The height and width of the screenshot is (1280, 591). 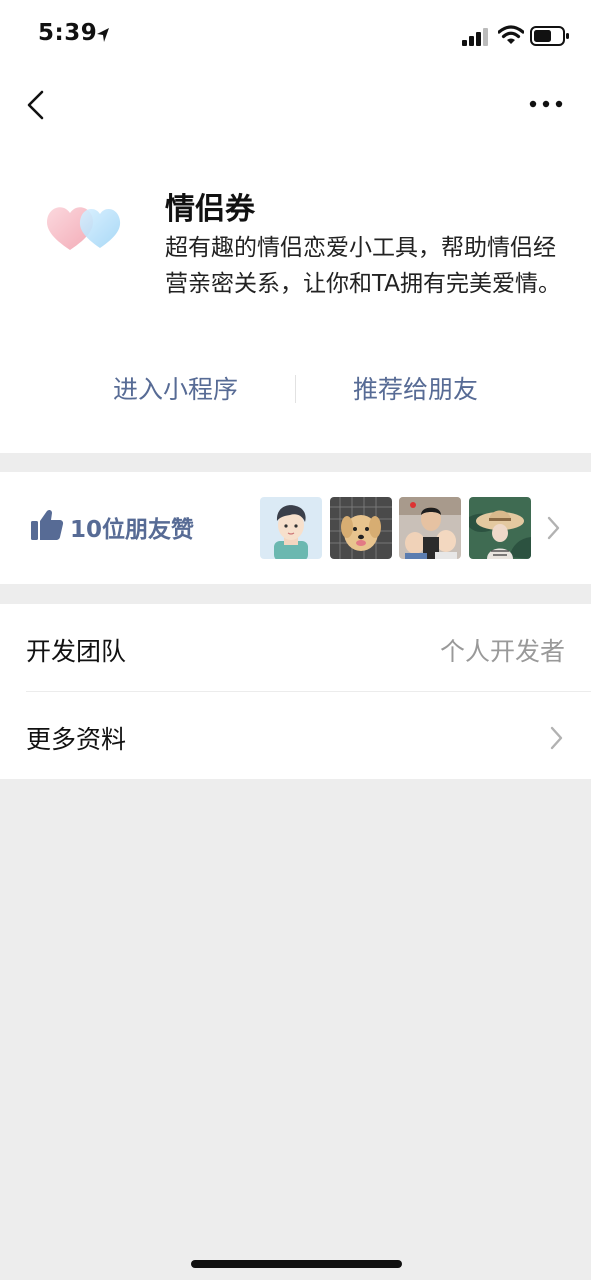 I want to click on status-bar: 5:39, so click(x=295, y=35).